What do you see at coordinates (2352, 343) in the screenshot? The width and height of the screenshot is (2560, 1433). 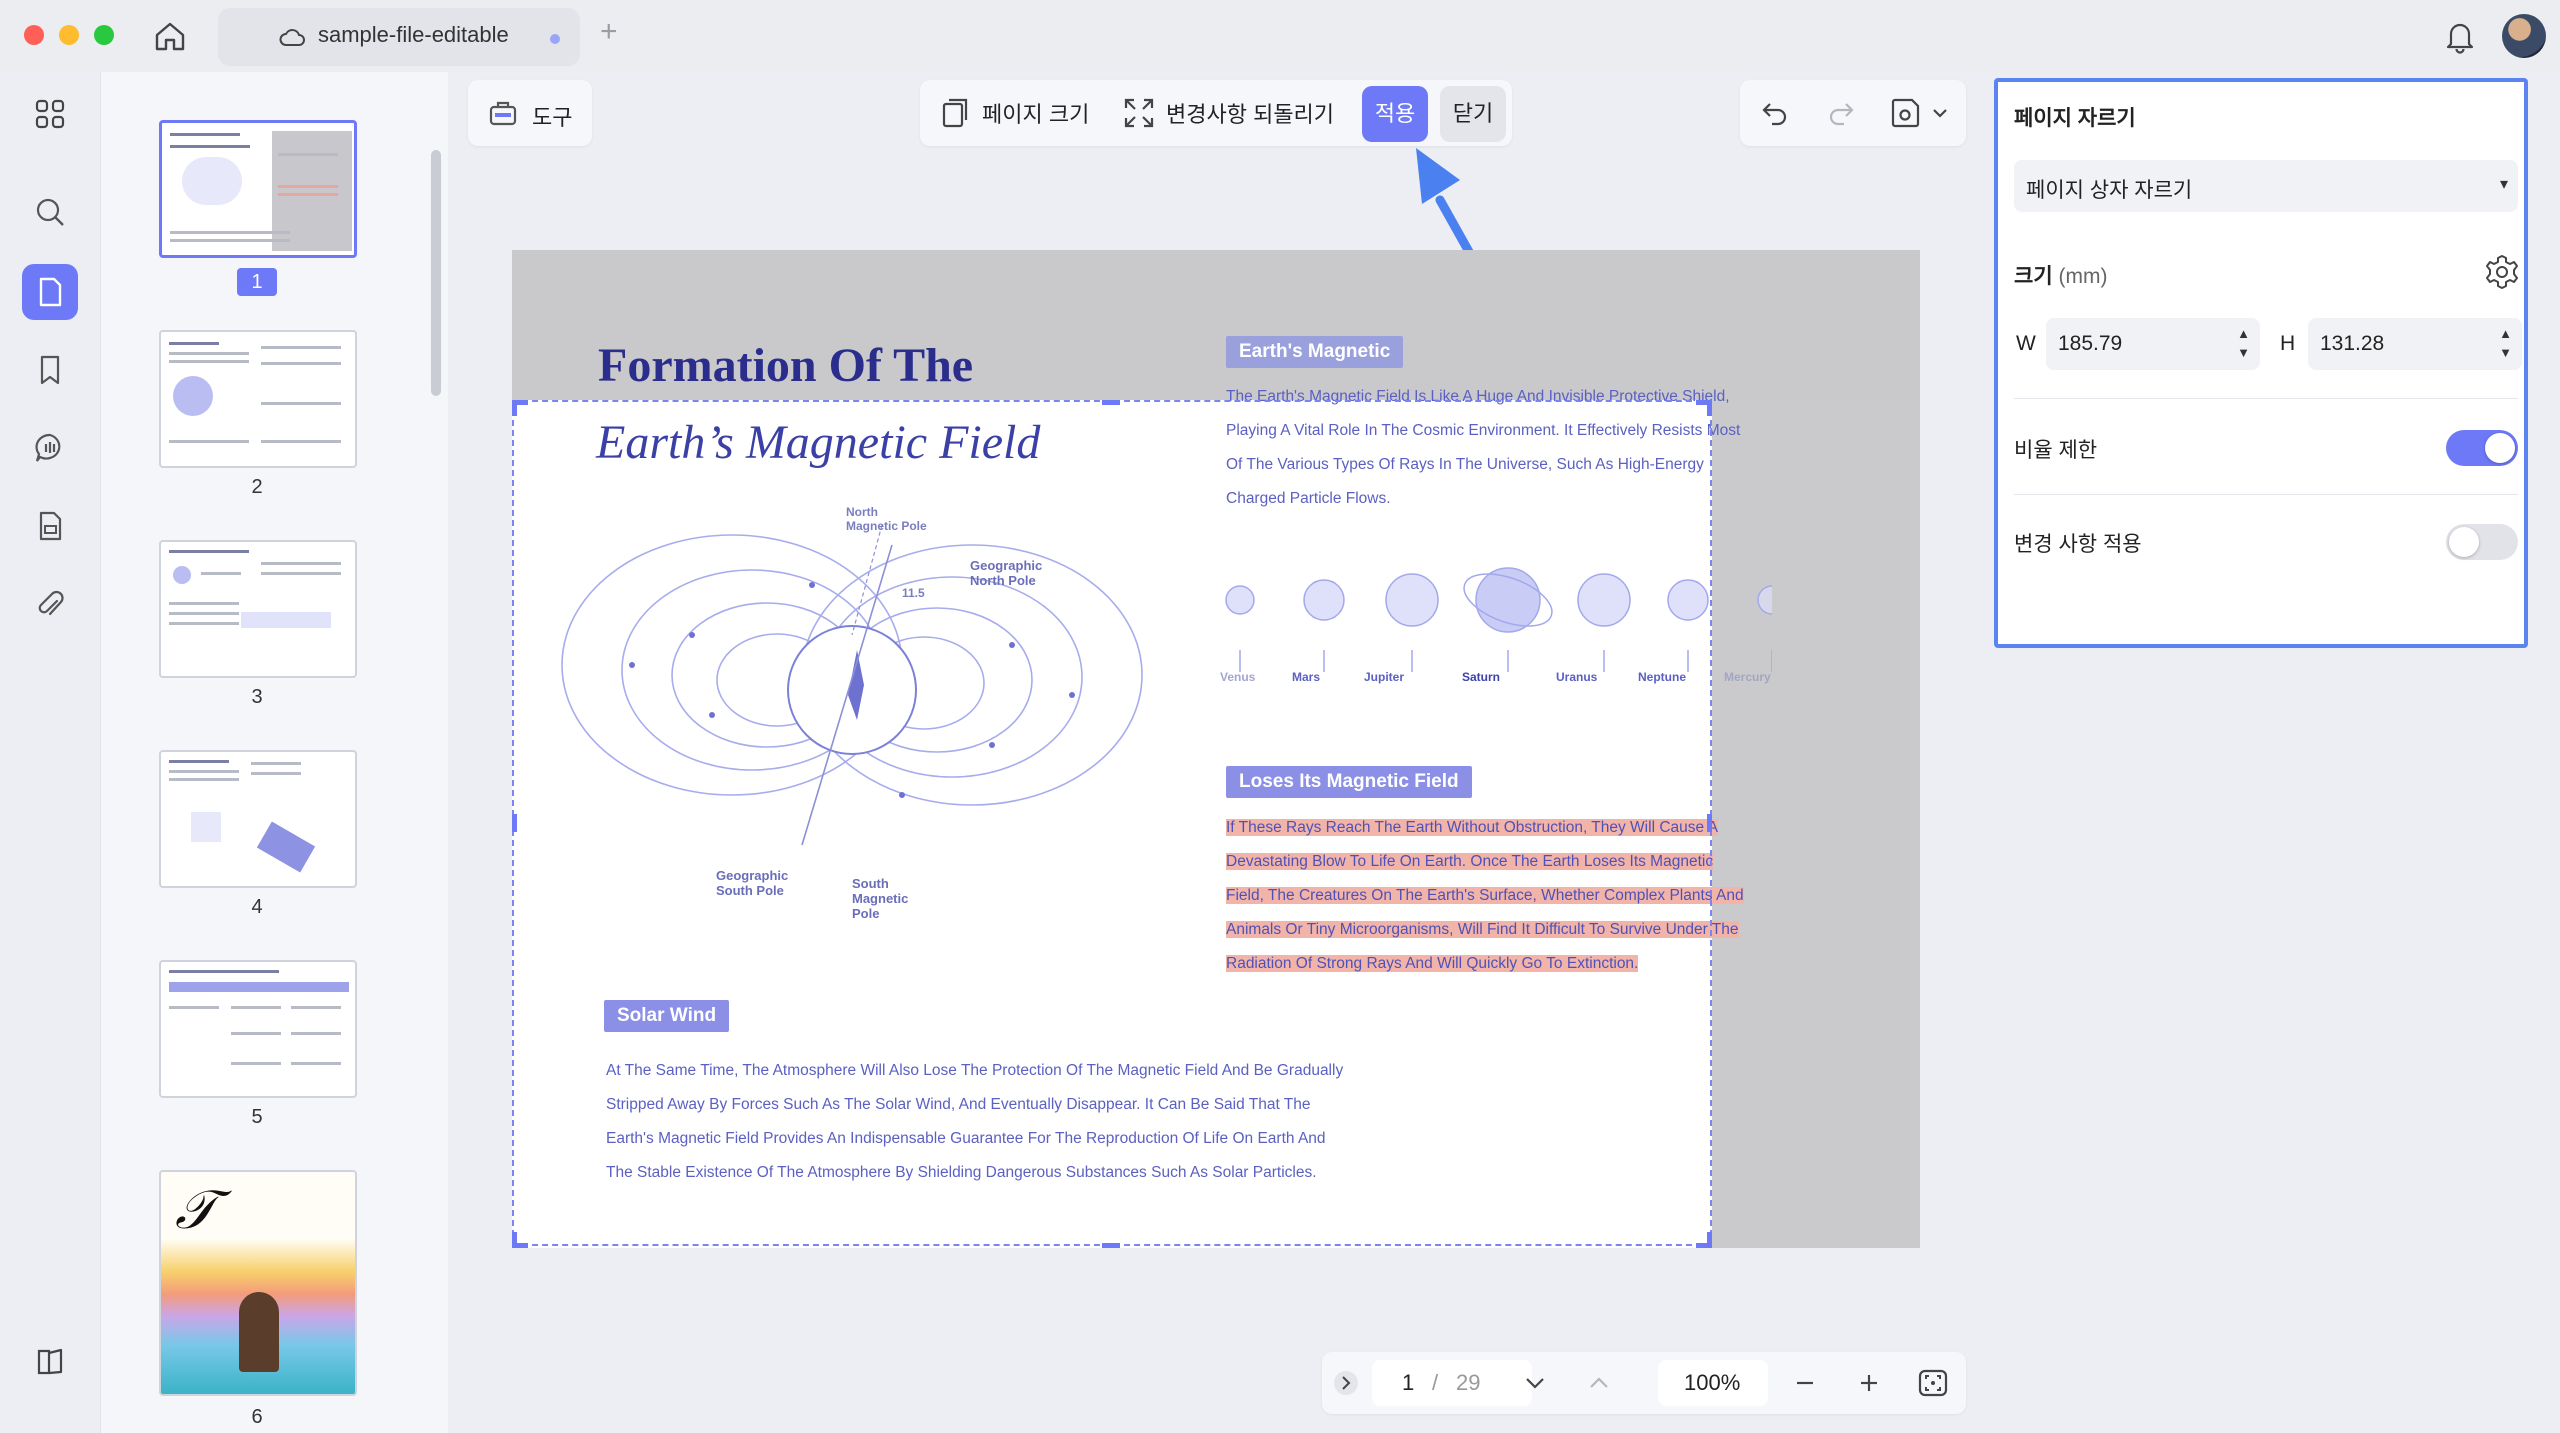 I see `height-value: 131.28` at bounding box center [2352, 343].